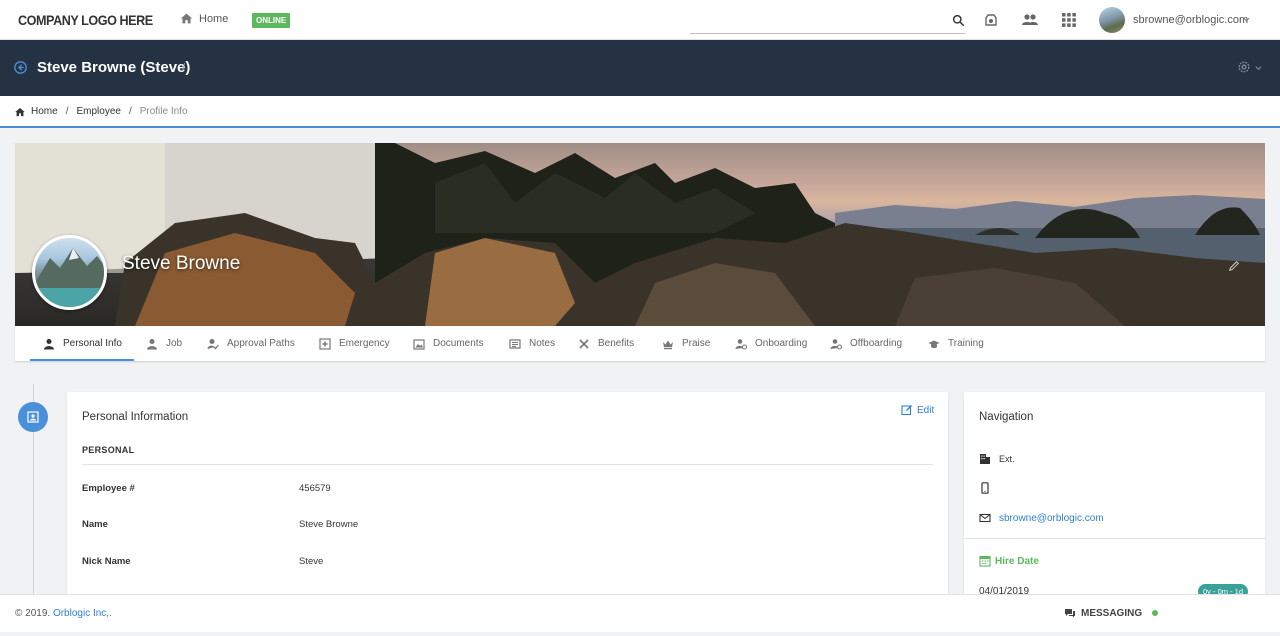  Describe the element at coordinates (741, 344) in the screenshot. I see `onboarding-icon` at that location.